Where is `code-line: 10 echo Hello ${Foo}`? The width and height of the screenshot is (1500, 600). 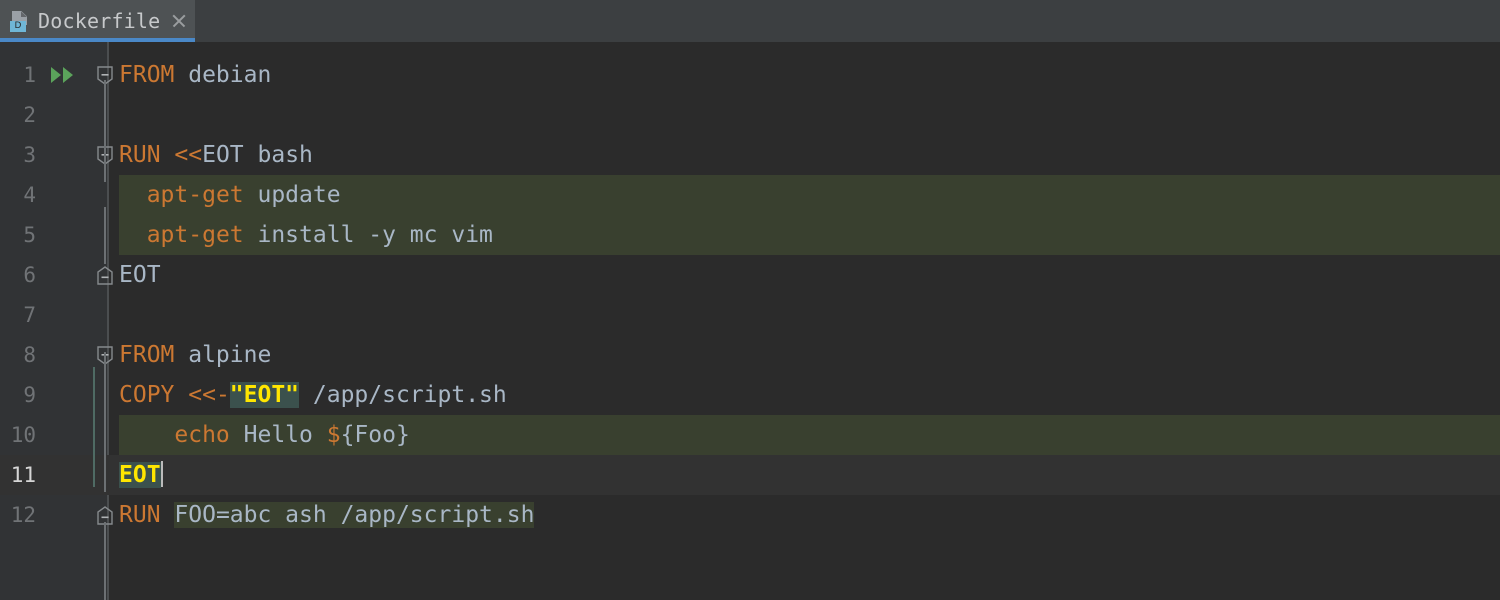 code-line: 10 echo Hello ${Foo} is located at coordinates (750, 435).